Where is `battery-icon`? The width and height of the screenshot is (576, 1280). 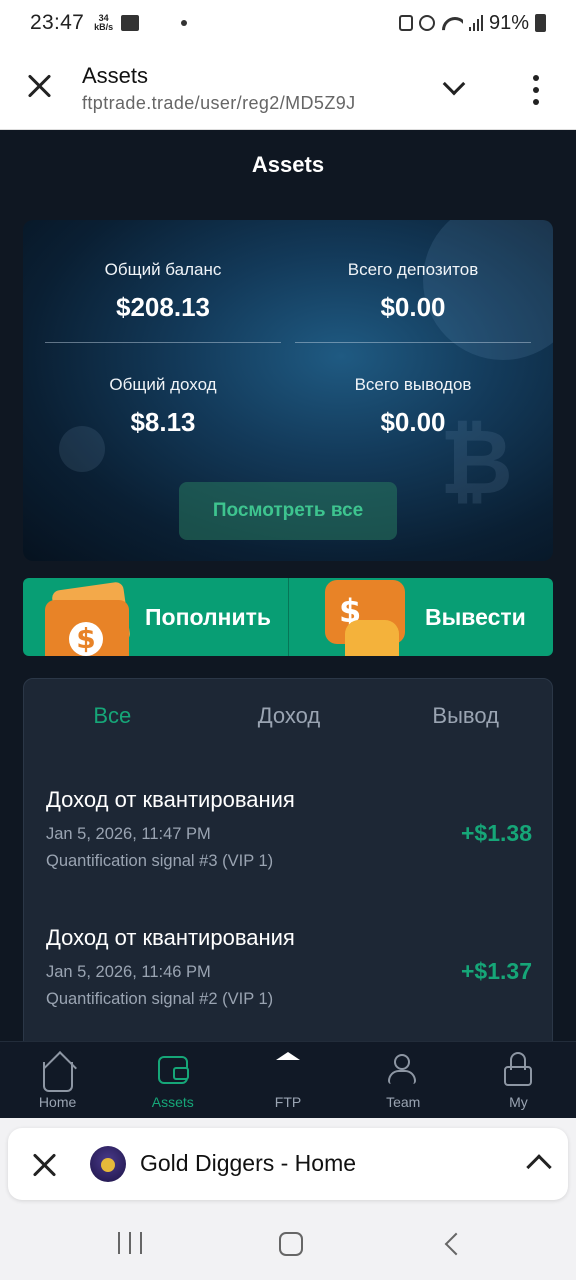
battery-icon is located at coordinates (540, 23).